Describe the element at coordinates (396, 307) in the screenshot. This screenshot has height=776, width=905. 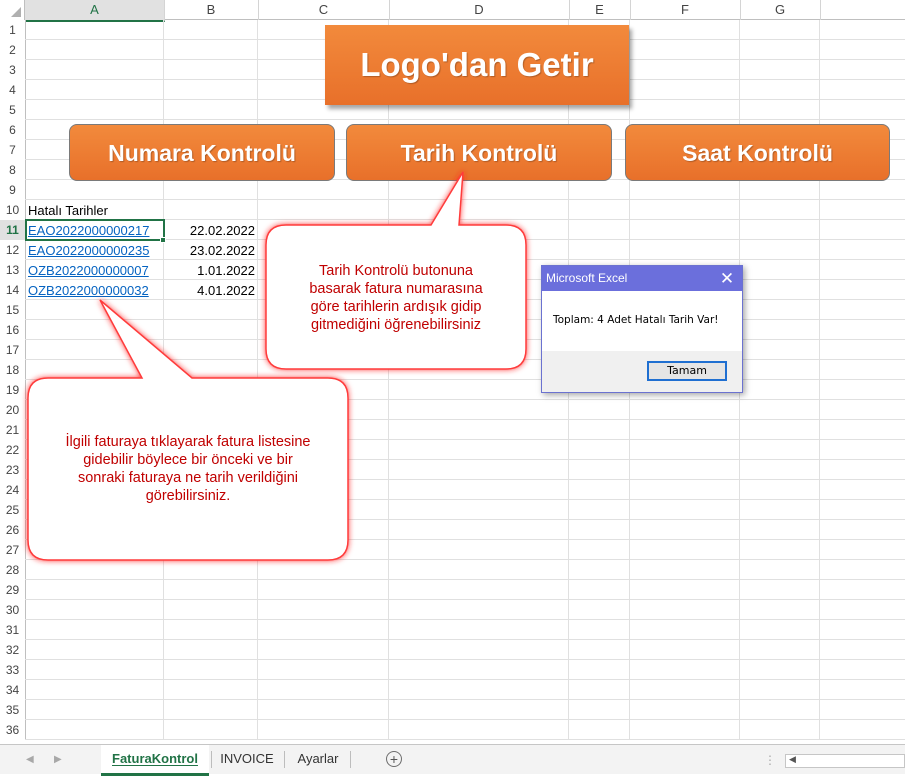
I see `tarih-callout-line: göre tarihlerin ardışık gidip` at that location.